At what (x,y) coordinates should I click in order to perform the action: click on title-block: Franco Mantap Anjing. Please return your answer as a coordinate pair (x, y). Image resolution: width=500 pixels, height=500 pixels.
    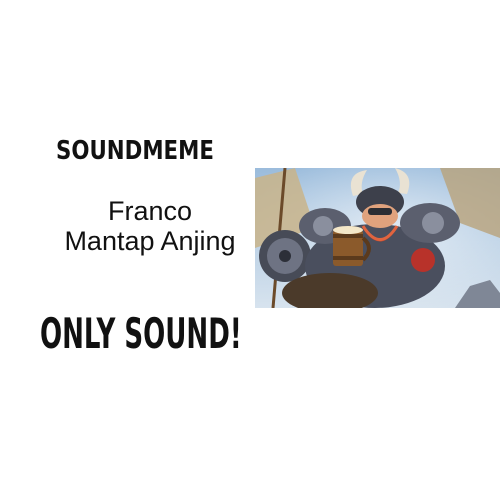
    Looking at the image, I should click on (150, 226).